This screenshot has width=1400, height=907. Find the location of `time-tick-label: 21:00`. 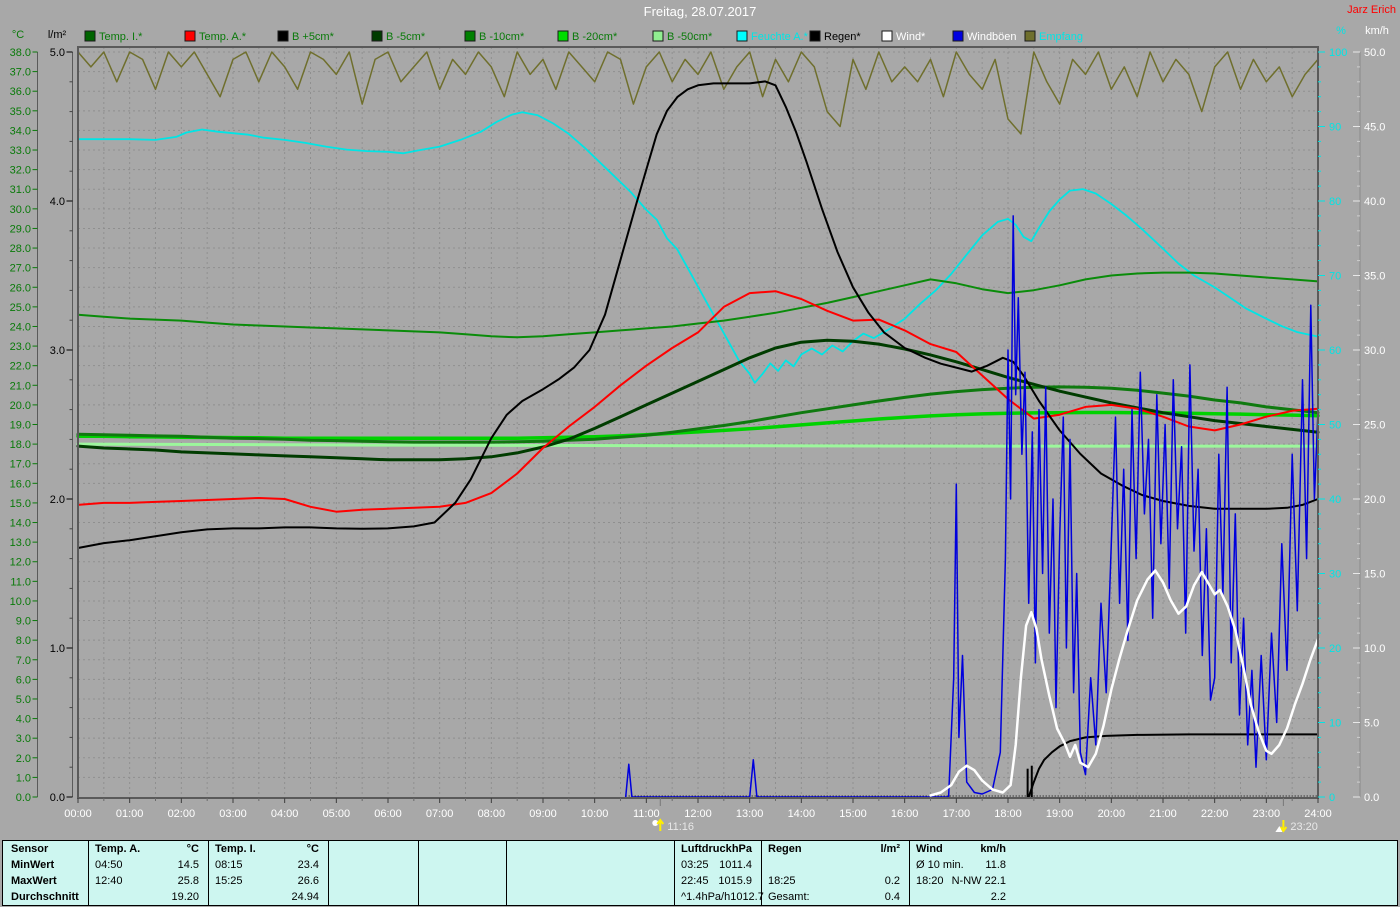

time-tick-label: 21:00 is located at coordinates (1163, 814).